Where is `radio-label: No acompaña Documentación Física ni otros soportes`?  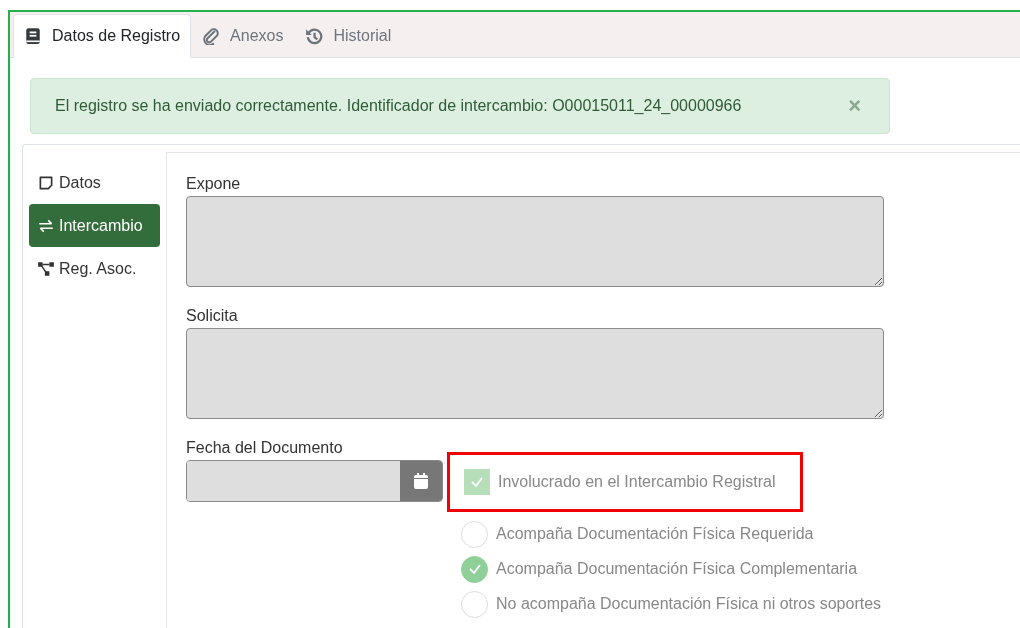
radio-label: No acompaña Documentación Física ni otros soportes is located at coordinates (689, 604).